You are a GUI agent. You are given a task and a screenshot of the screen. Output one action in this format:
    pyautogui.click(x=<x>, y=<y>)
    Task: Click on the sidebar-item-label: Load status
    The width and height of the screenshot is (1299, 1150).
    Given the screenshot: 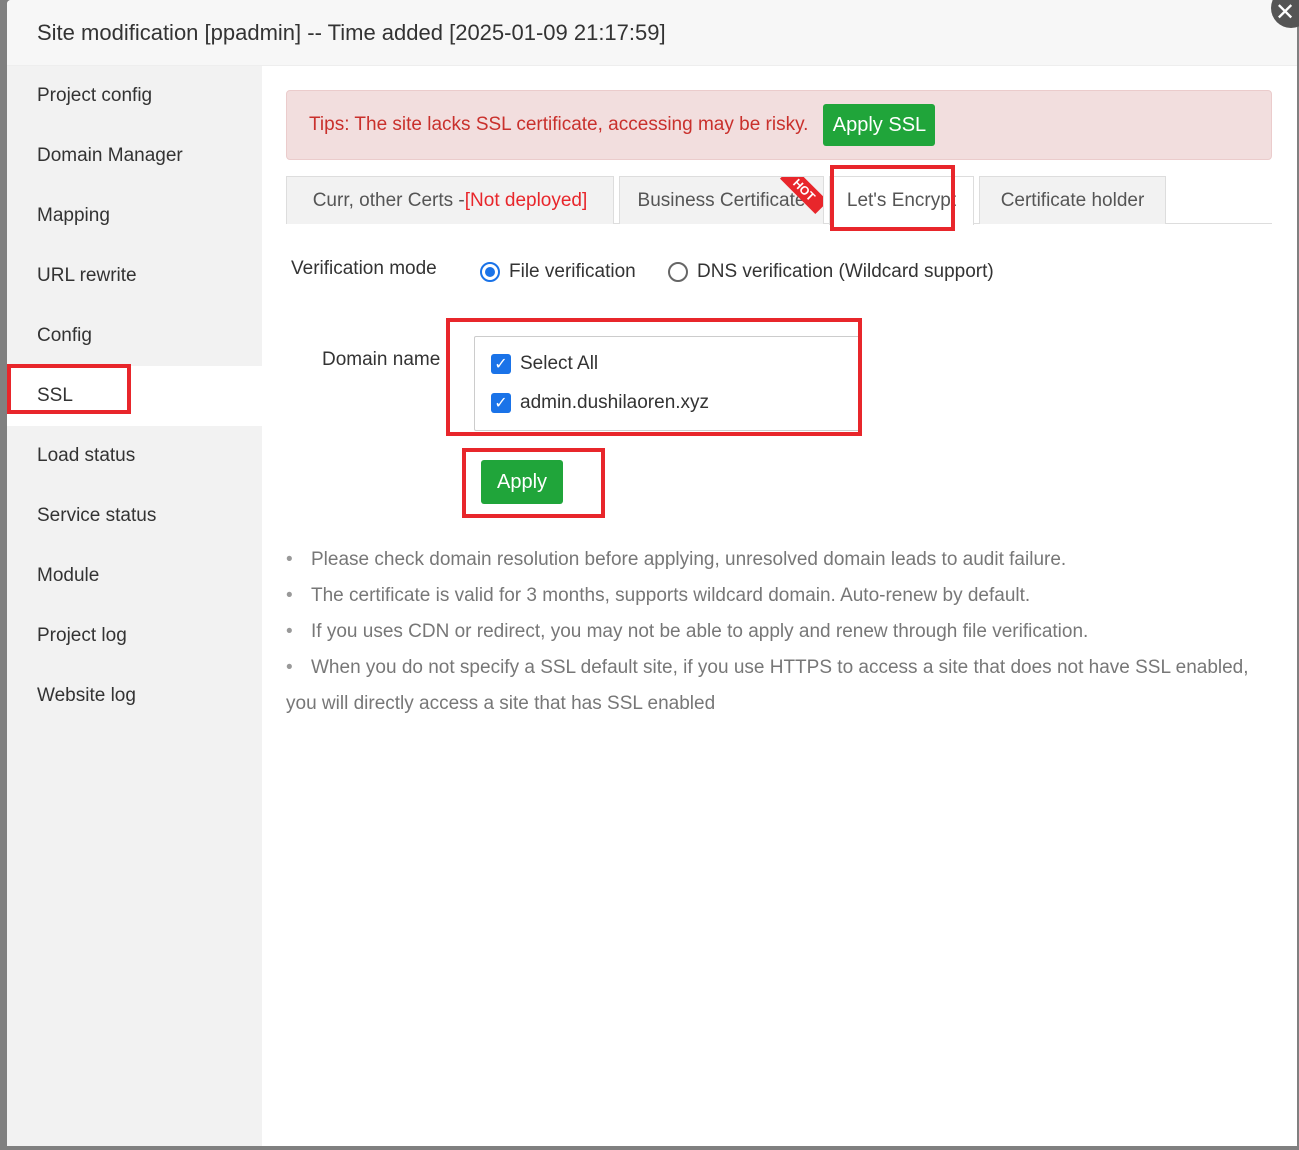 What is the action you would take?
    pyautogui.click(x=86, y=455)
    